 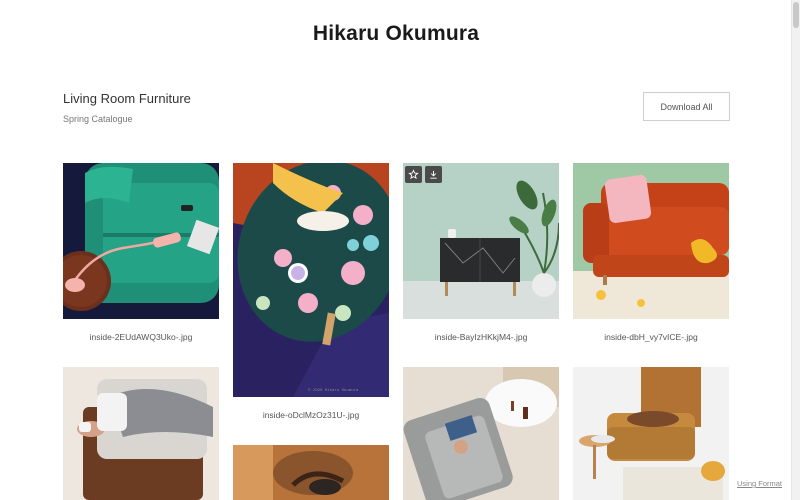 I want to click on photo-coffee-table: © 2020 Hikaru Okumura, so click(x=311, y=280).